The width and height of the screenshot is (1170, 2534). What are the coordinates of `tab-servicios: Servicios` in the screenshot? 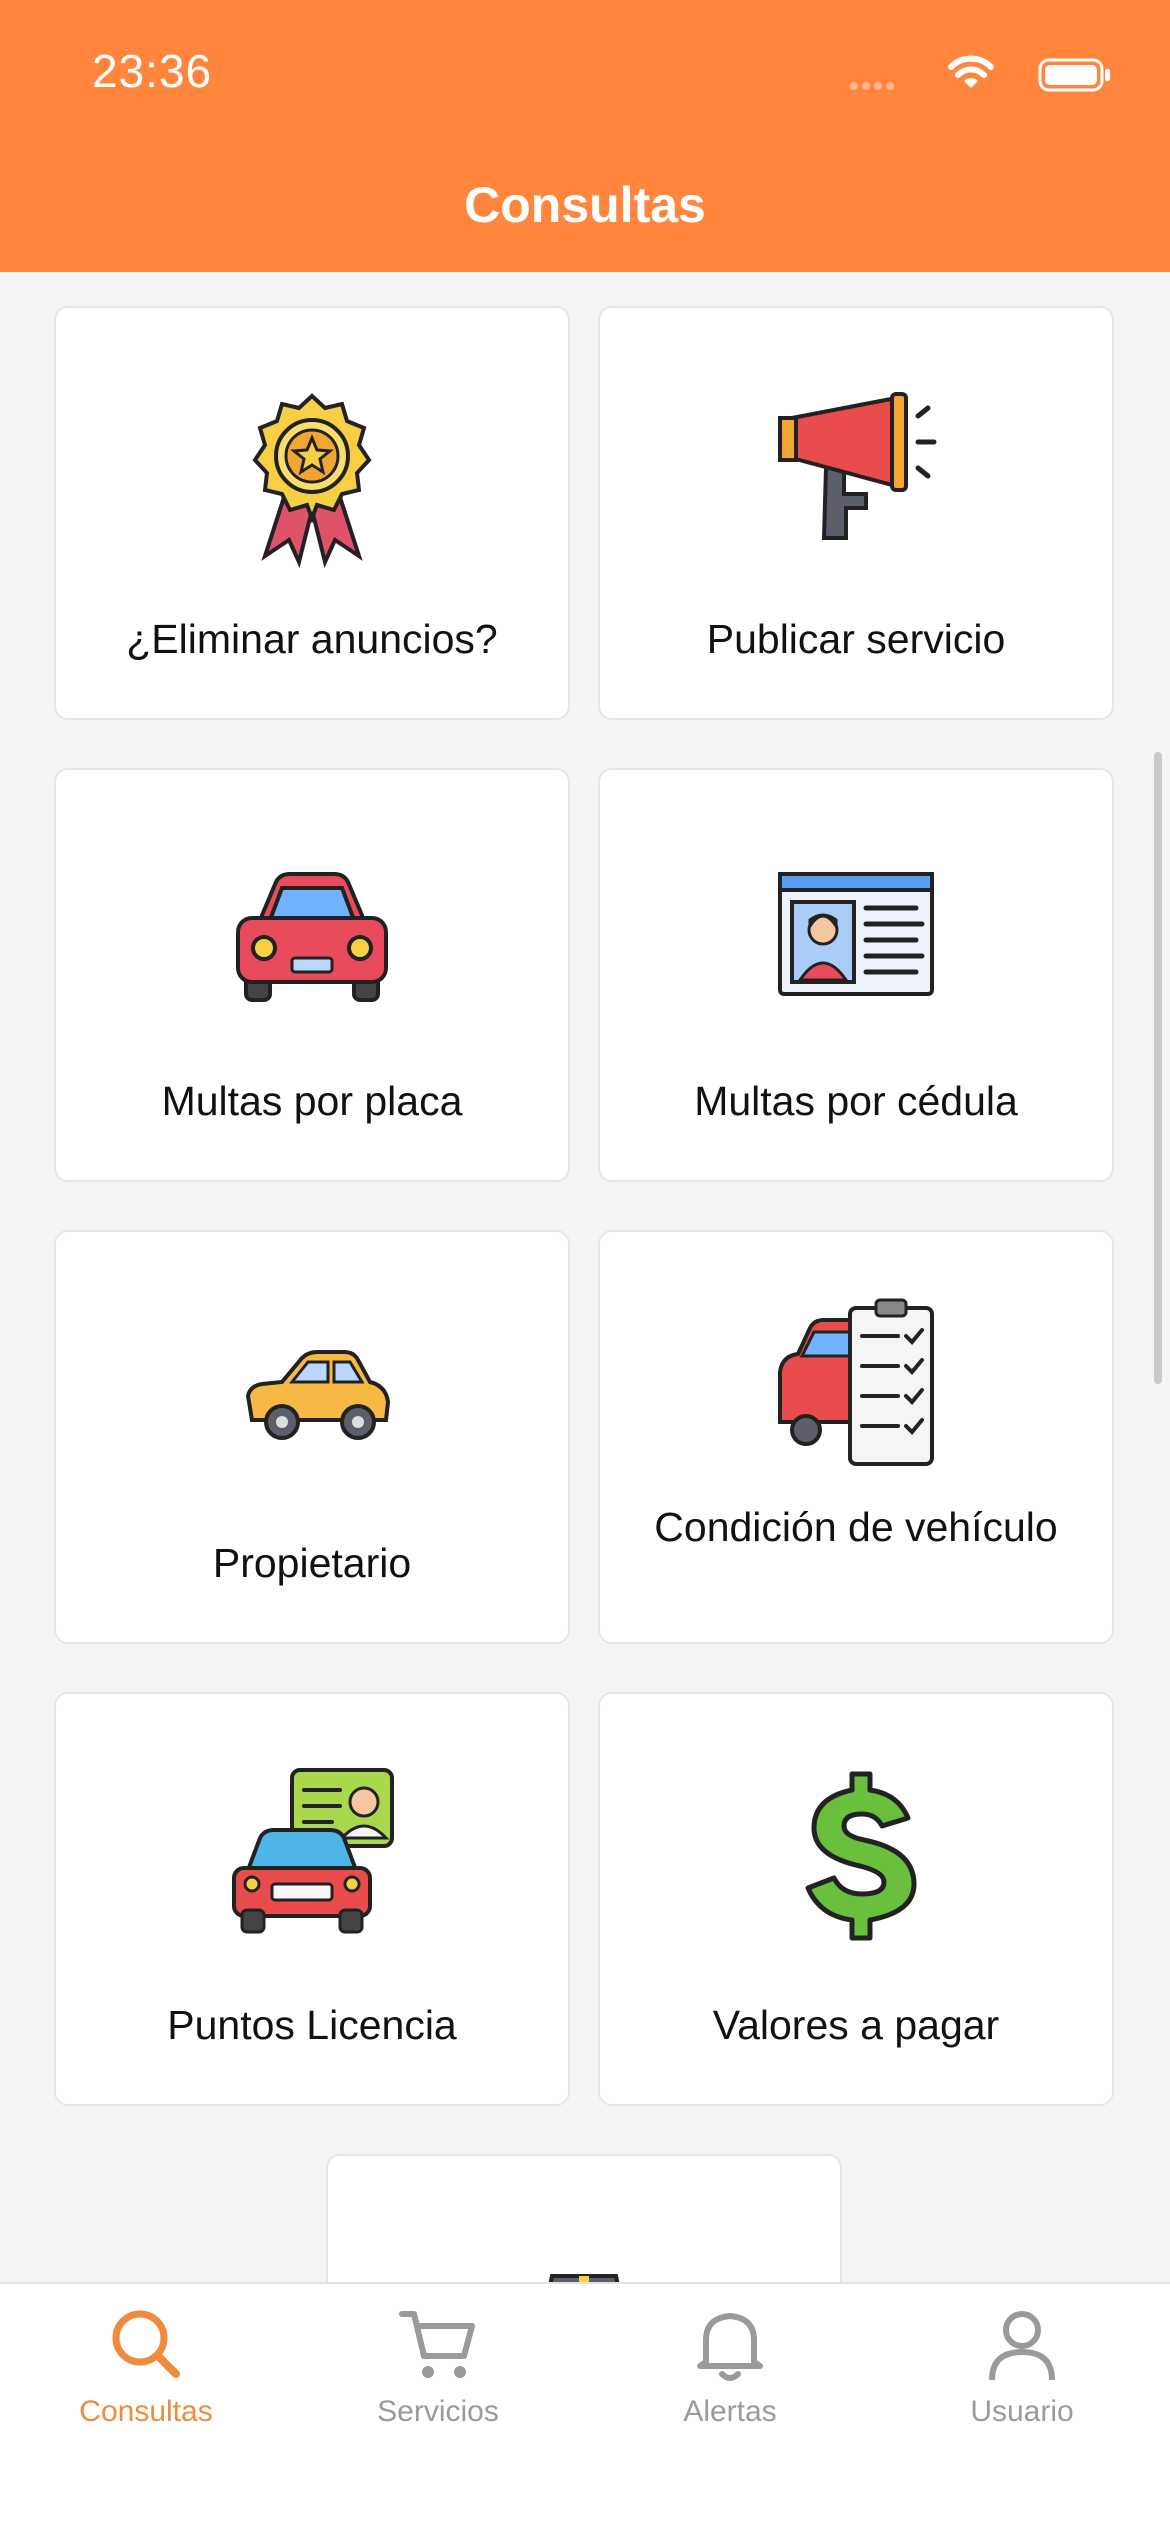 It's located at (438, 2366).